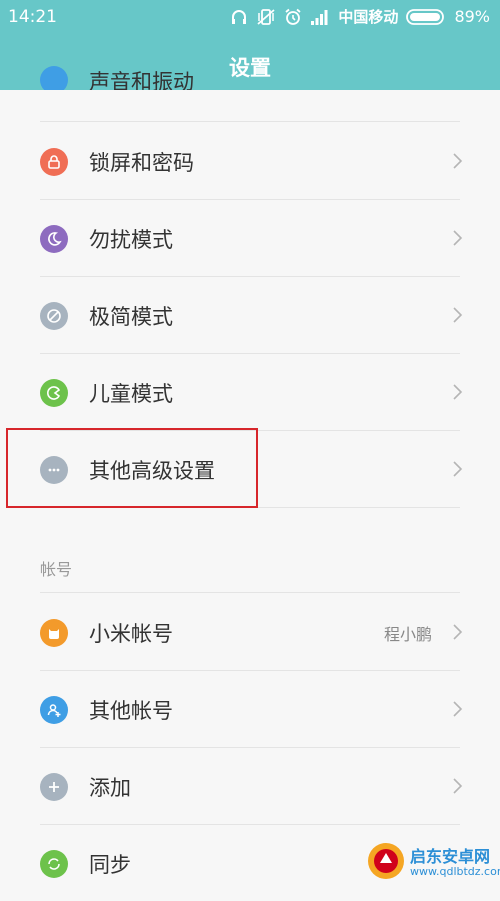 The height and width of the screenshot is (901, 500). What do you see at coordinates (54, 864) in the screenshot?
I see `sync-icon` at bounding box center [54, 864].